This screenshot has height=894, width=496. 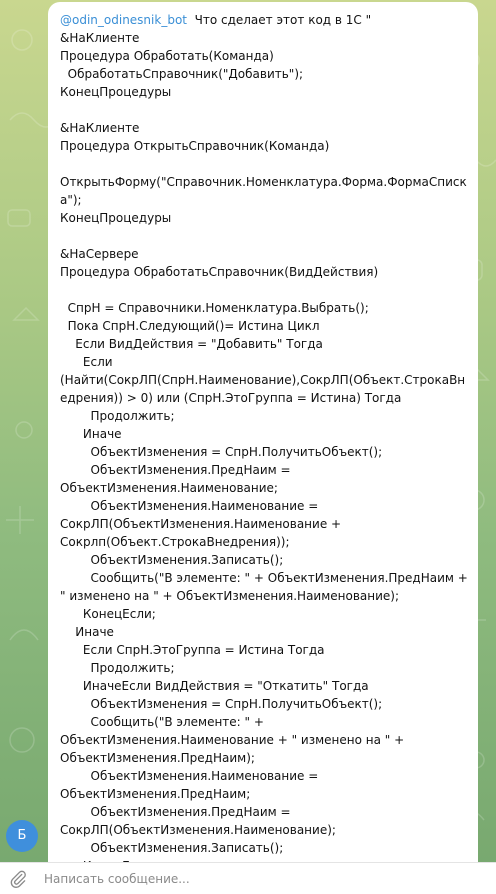 What do you see at coordinates (264, 879) in the screenshot?
I see `message-input` at bounding box center [264, 879].